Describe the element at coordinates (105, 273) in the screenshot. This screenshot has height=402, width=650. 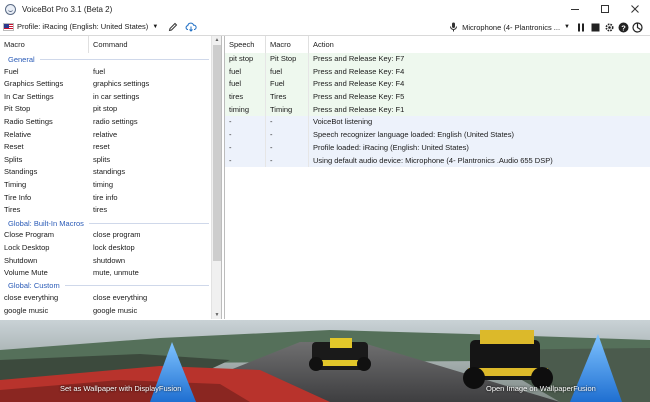
I see `macro-row: Volume Mute mute, unmute` at that location.